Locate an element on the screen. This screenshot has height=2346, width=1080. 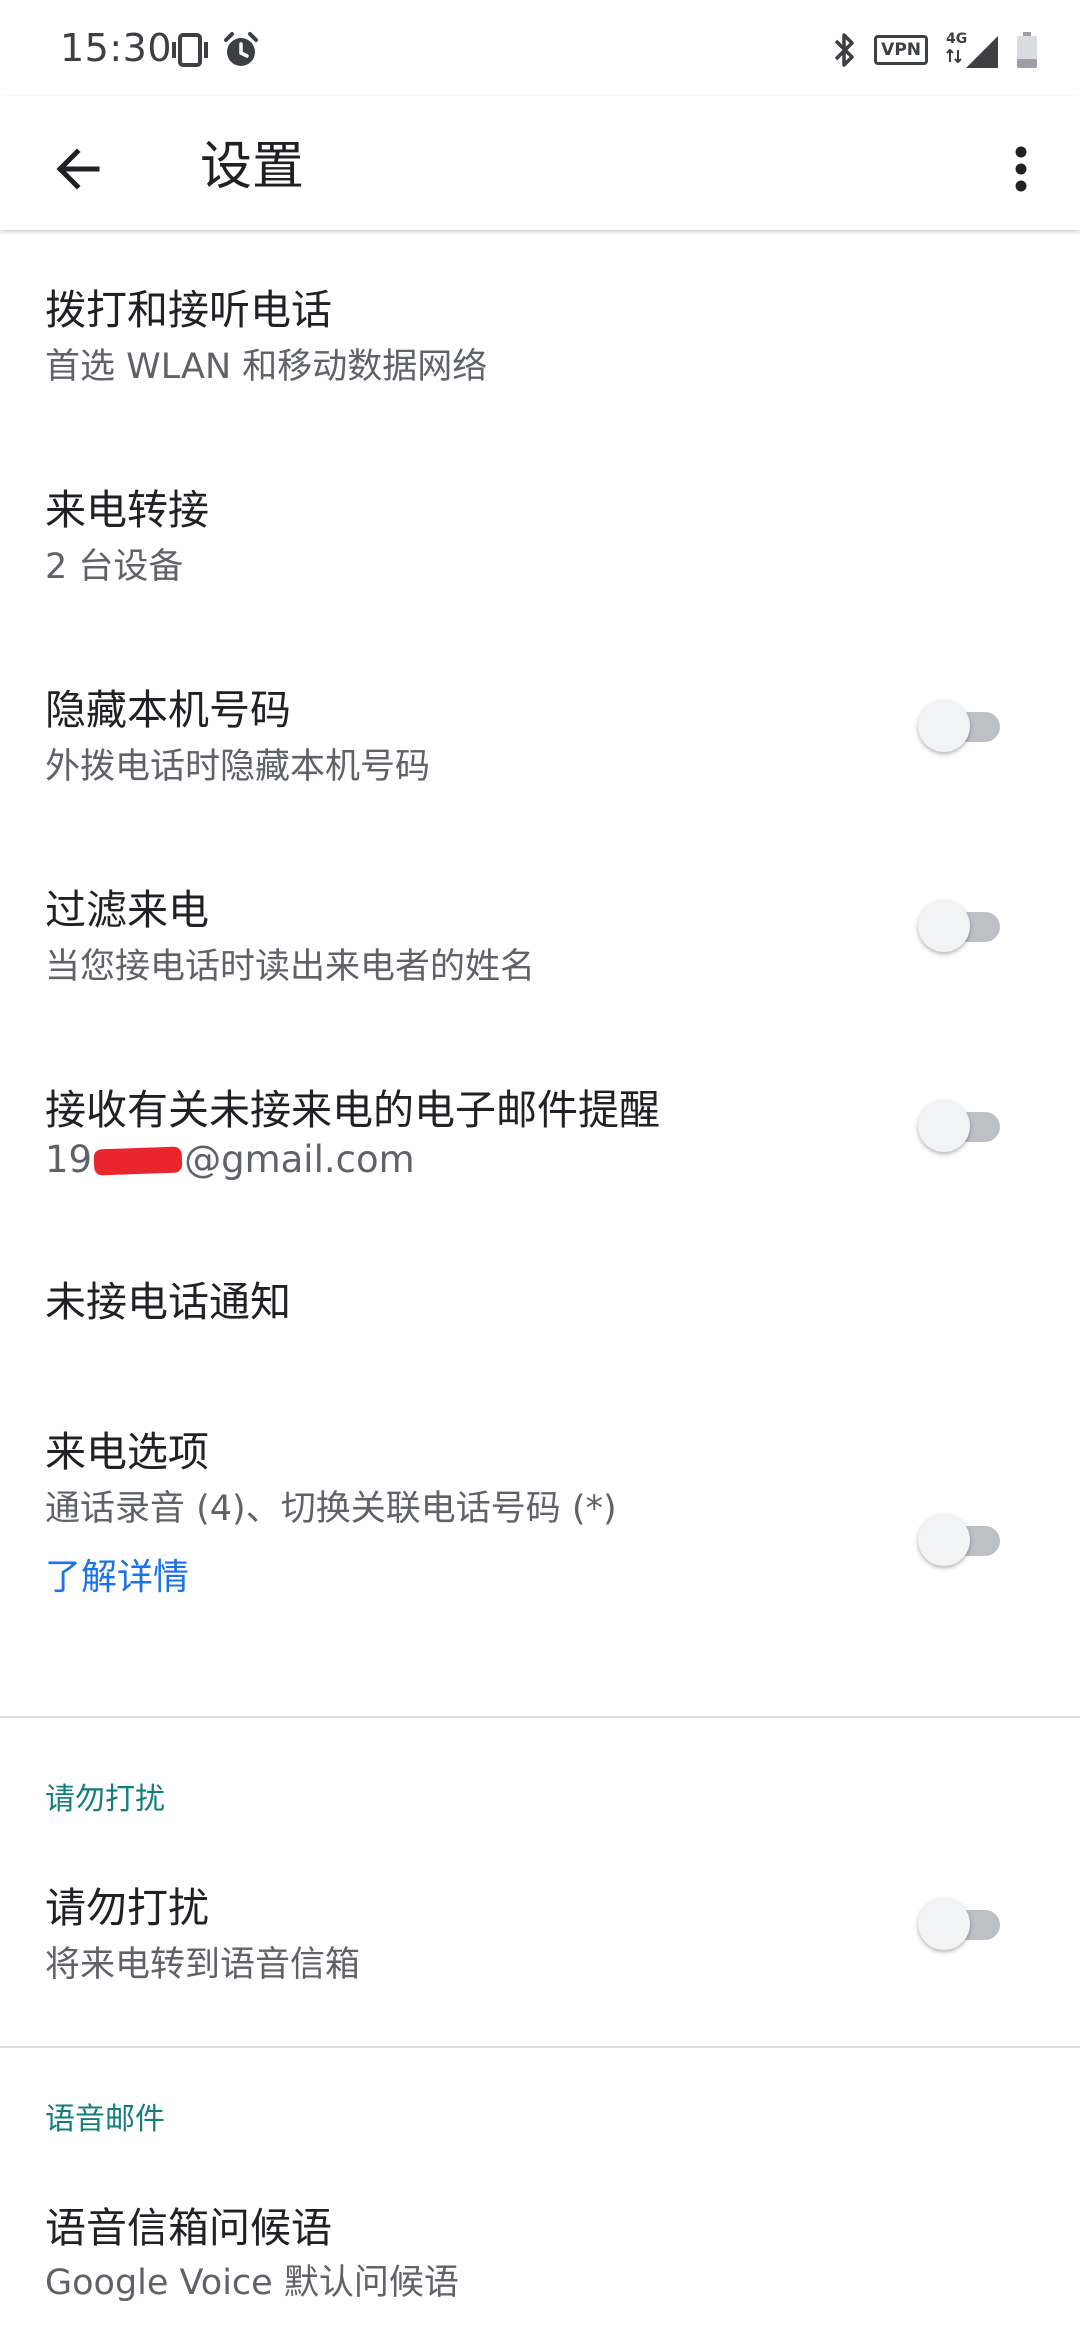
setting-screen-calls-subtitle: 当您接电话时读出来电者的姓名 is located at coordinates (290, 967).